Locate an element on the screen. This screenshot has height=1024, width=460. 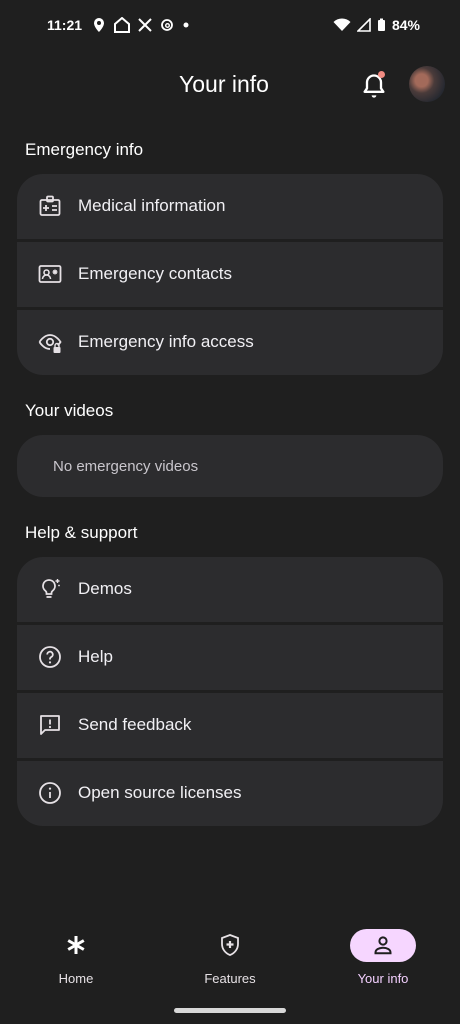
emergency-info-access-label: Emergency info access is located at coordinates (166, 341).